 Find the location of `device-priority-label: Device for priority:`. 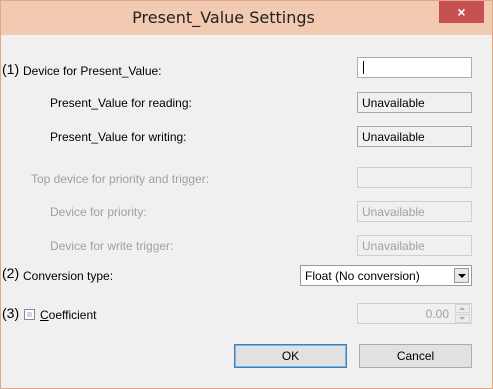

device-priority-label: Device for priority: is located at coordinates (98, 212).